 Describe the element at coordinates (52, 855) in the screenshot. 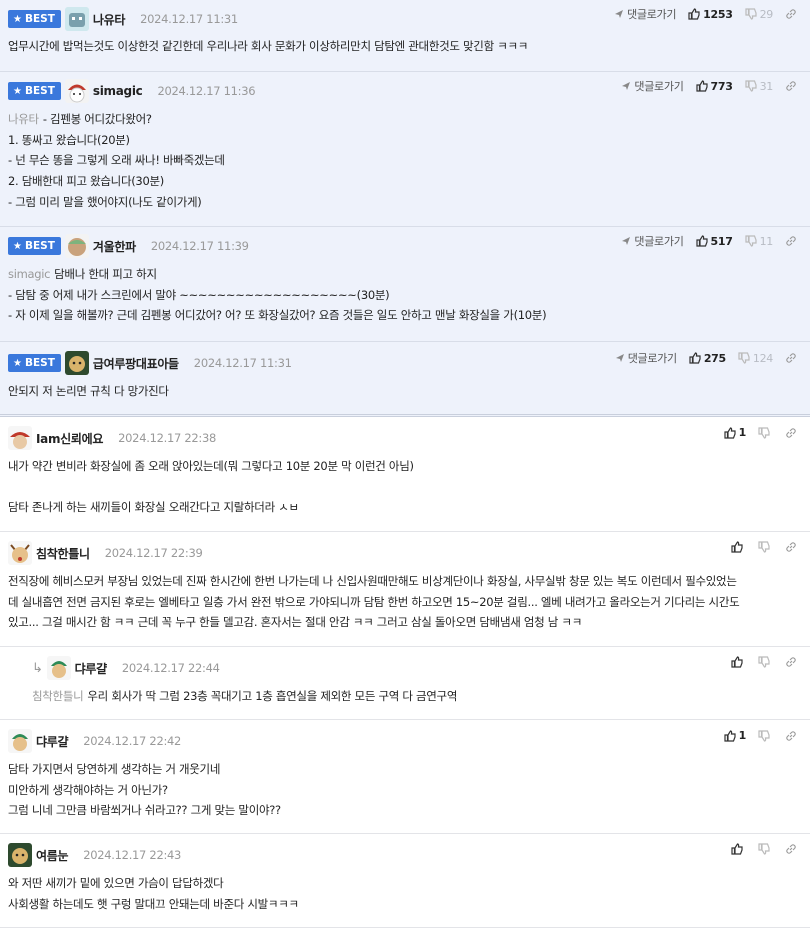

I see `nickname: 여름눈` at that location.